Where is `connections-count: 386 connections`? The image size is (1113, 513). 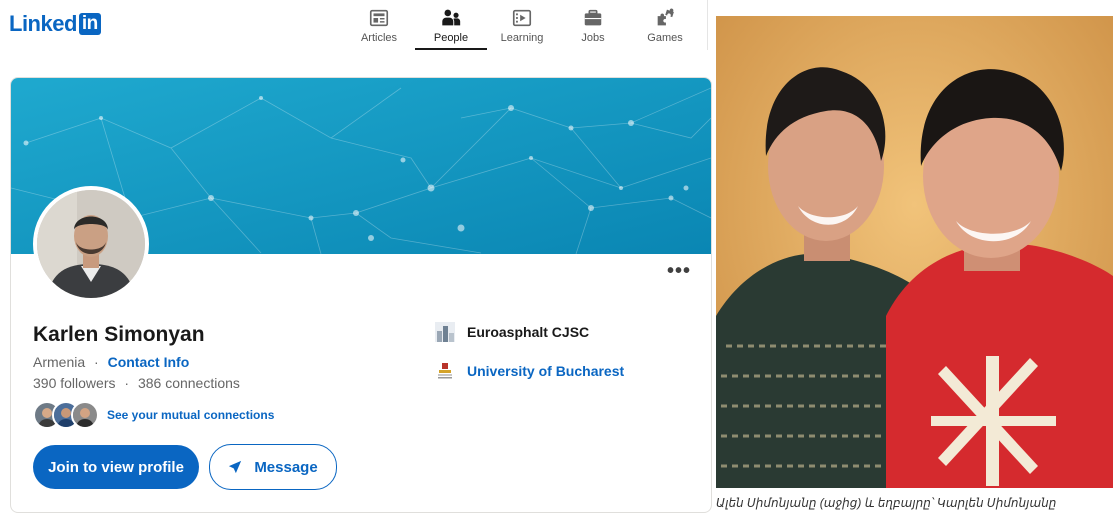
connections-count: 386 connections is located at coordinates (188, 383).